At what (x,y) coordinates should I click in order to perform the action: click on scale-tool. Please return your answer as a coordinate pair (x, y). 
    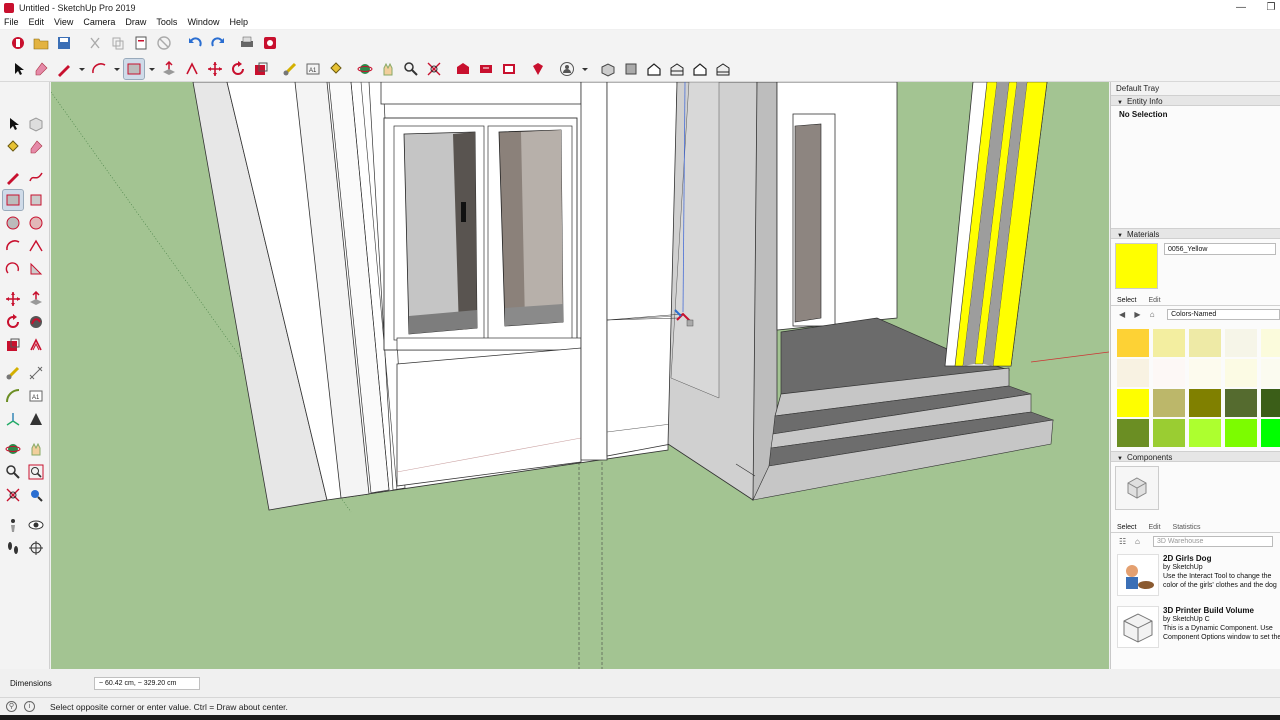
    Looking at the image, I should click on (13, 345).